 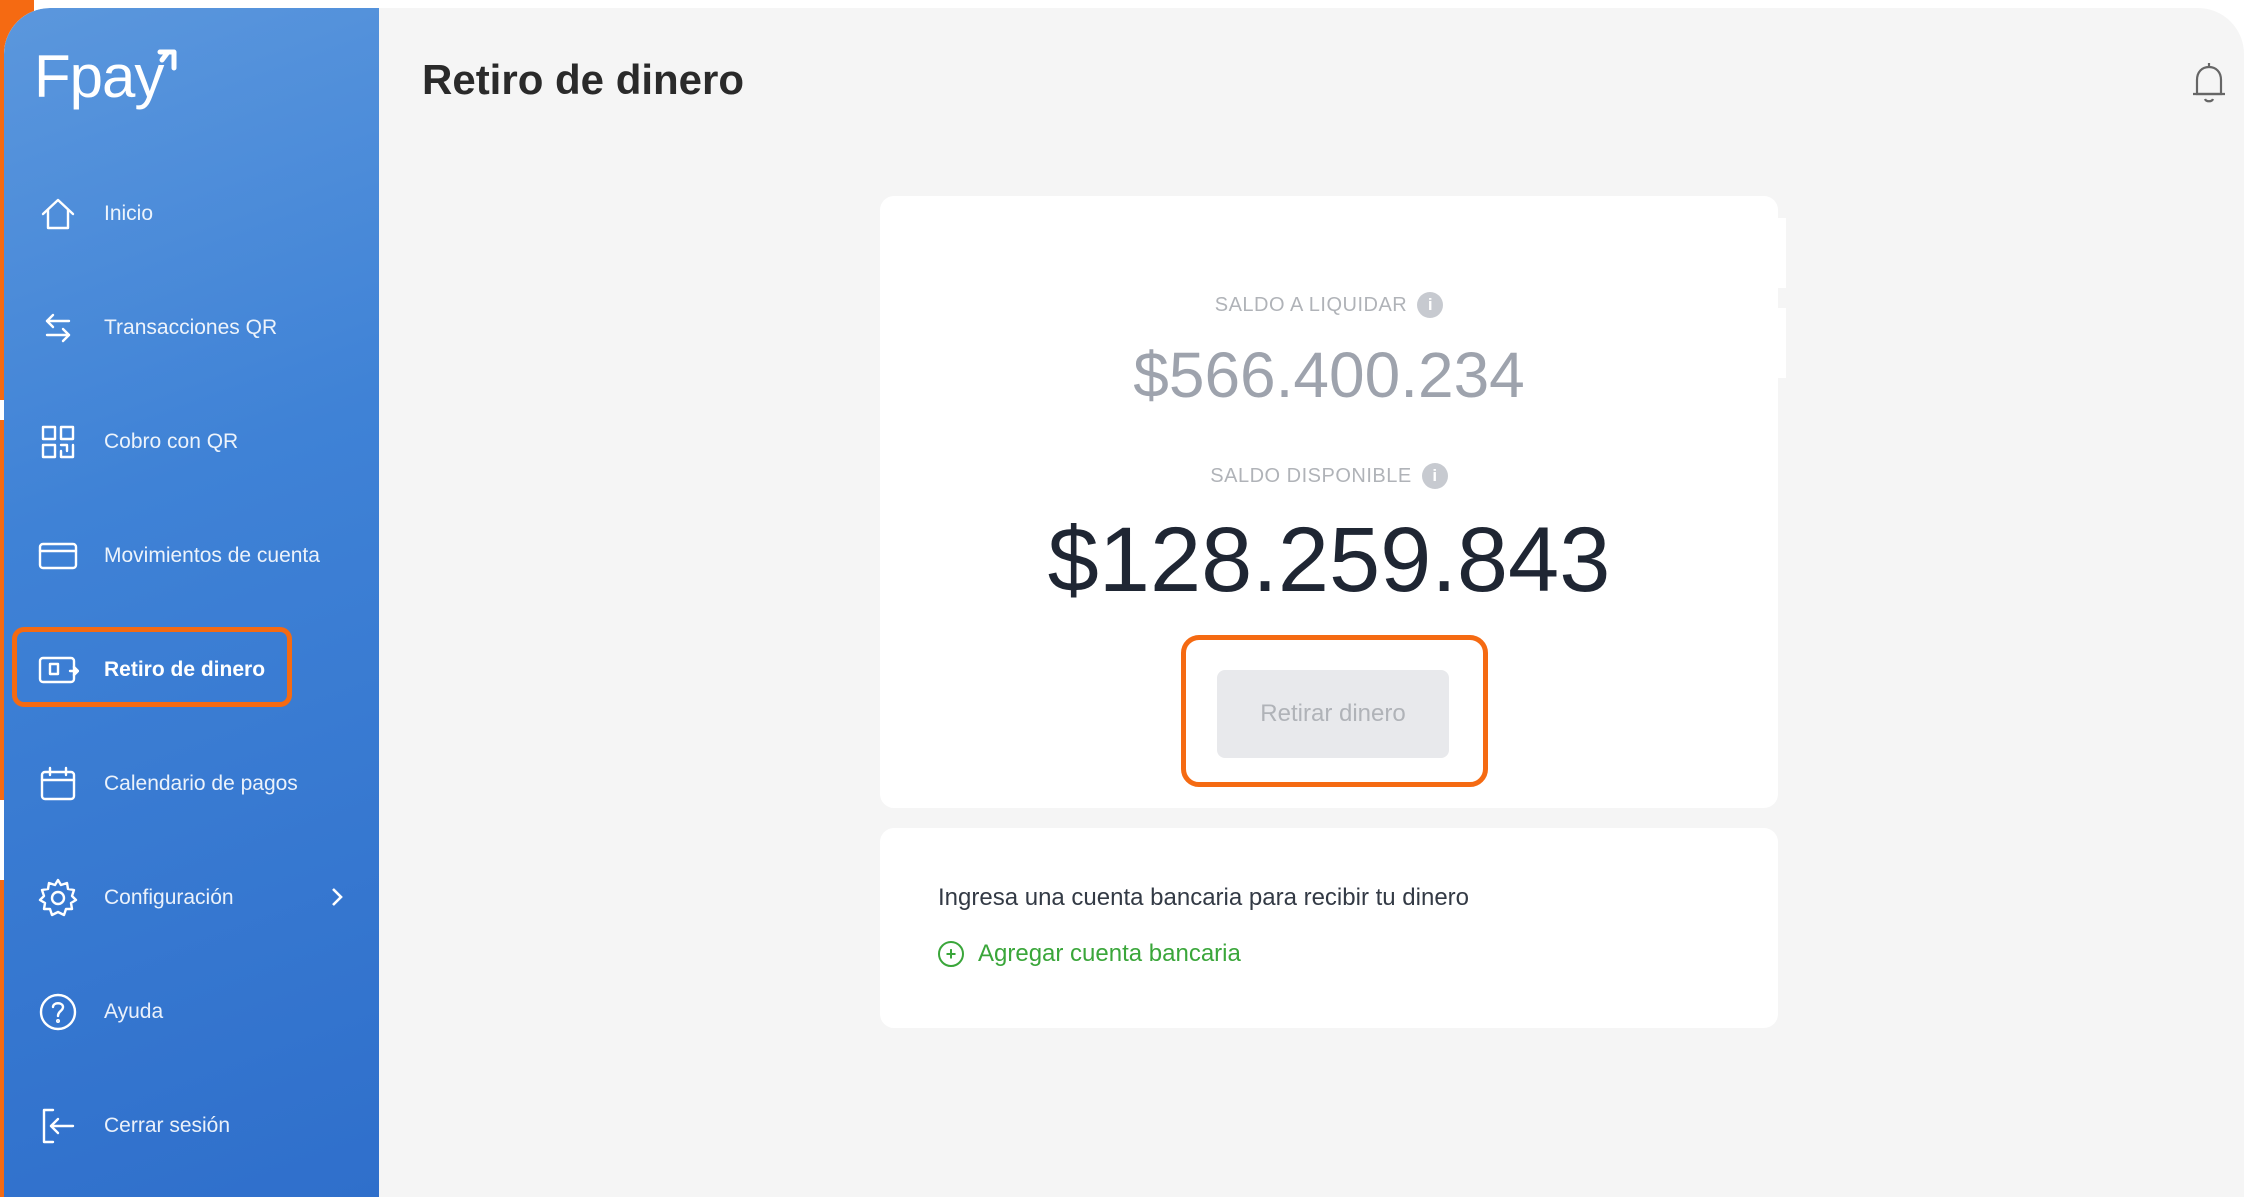 I want to click on sidebar-item-inicio: Inicio, so click(x=194, y=214).